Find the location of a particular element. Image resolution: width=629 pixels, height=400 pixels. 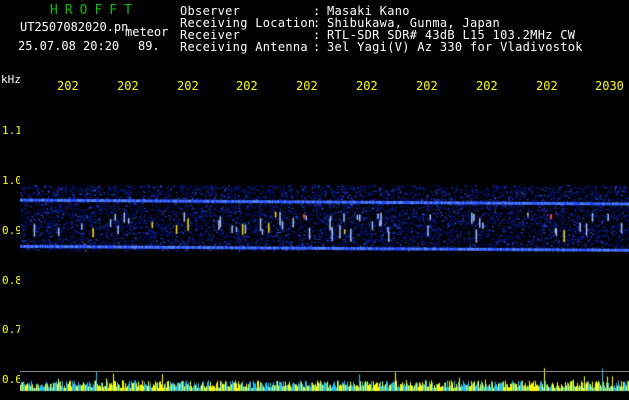

y-tick-label: 0.9 is located at coordinates (12, 230).